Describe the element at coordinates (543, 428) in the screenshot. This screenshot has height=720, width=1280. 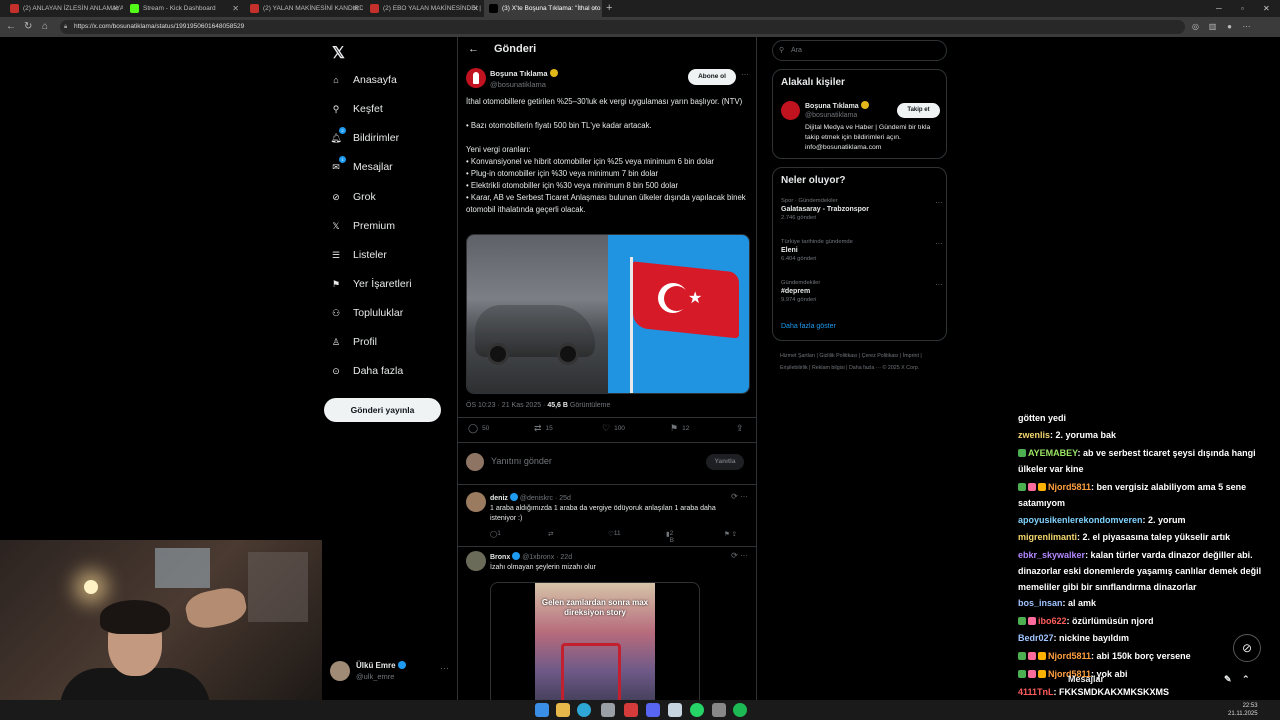
I see `repost-action: ⇄ 15` at that location.